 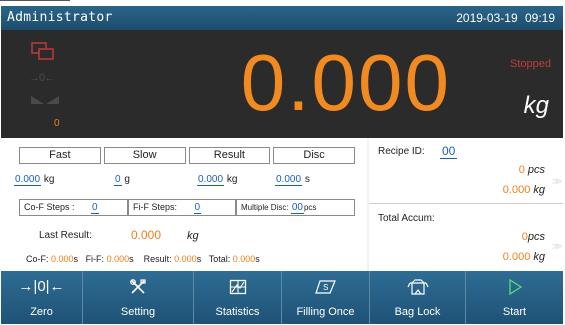 I want to click on last-result-value: 0.000, so click(x=146, y=235).